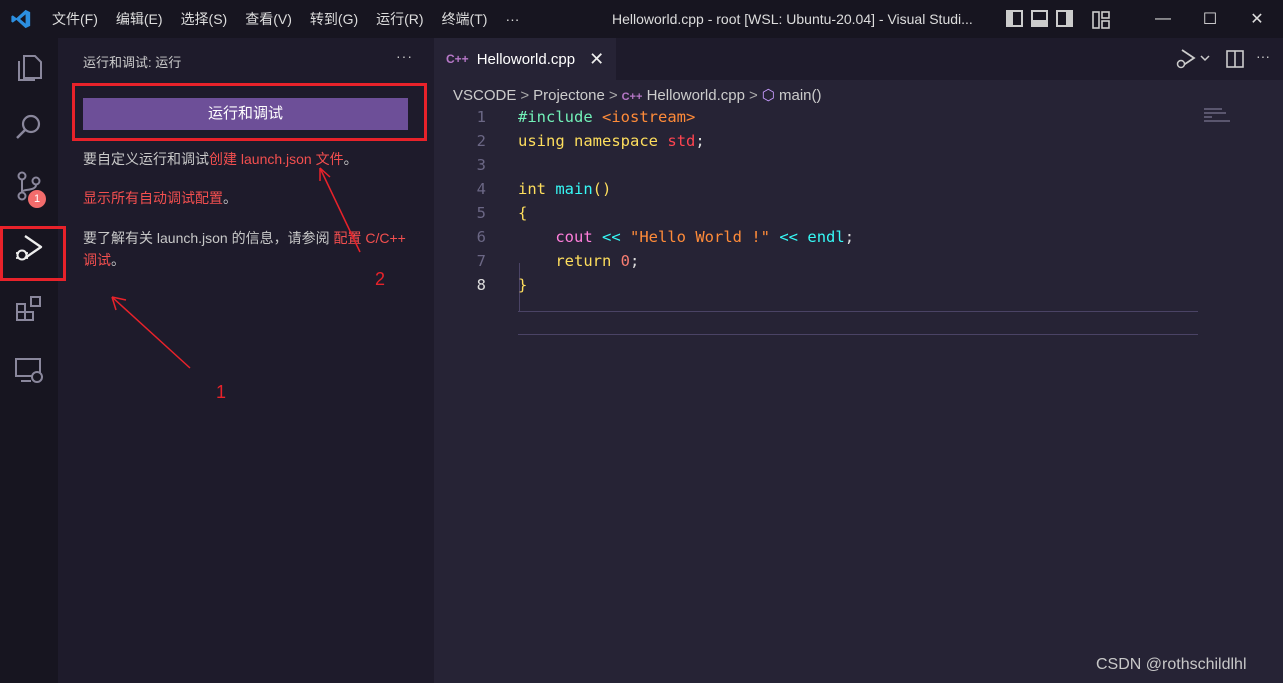  I want to click on code-line: 6 cout << "Hello World !" << endl;, so click(858, 240).